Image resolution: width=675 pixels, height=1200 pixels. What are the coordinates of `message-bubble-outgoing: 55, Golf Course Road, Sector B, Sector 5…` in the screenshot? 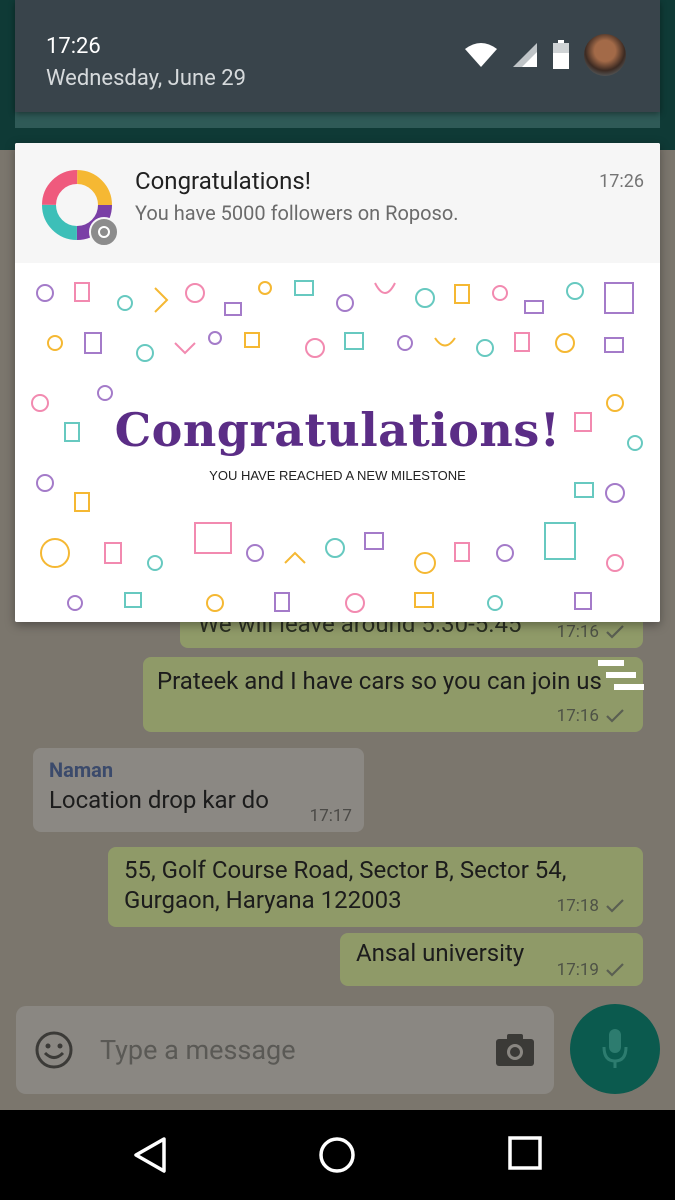 It's located at (375, 887).